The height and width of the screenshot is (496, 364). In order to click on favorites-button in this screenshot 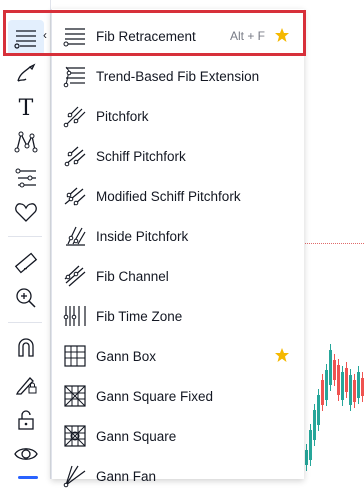, I will do `click(26, 212)`.